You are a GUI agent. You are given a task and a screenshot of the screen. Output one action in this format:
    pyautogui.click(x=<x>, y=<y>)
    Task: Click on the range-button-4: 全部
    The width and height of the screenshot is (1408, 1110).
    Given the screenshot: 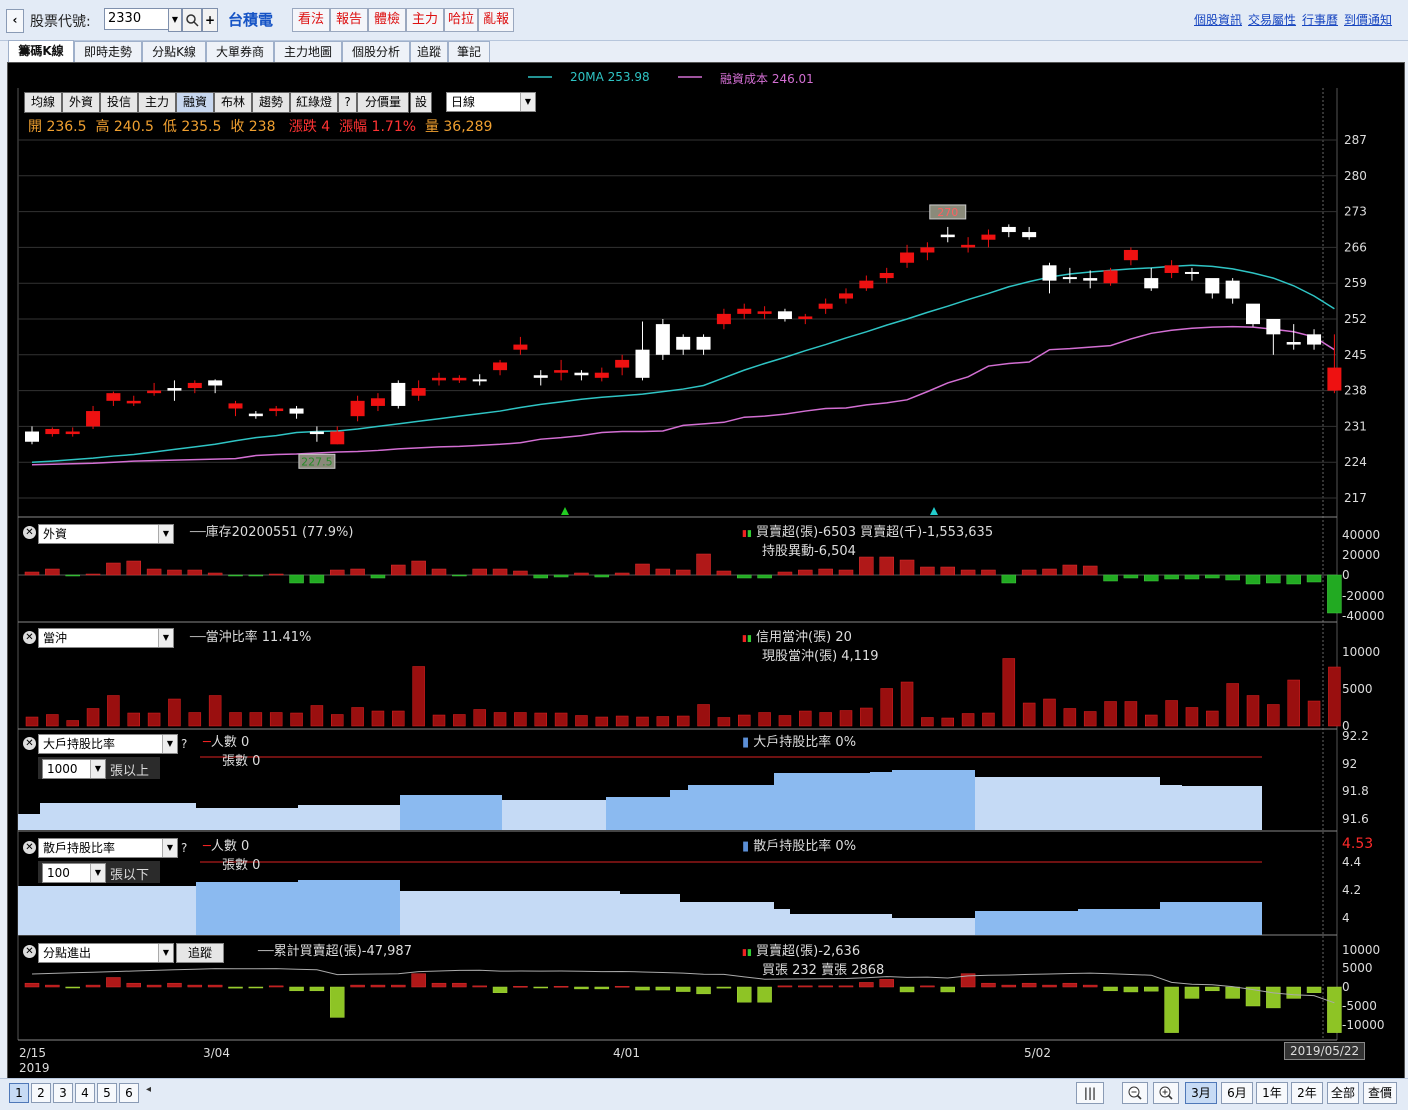 What is the action you would take?
    pyautogui.click(x=1343, y=1093)
    